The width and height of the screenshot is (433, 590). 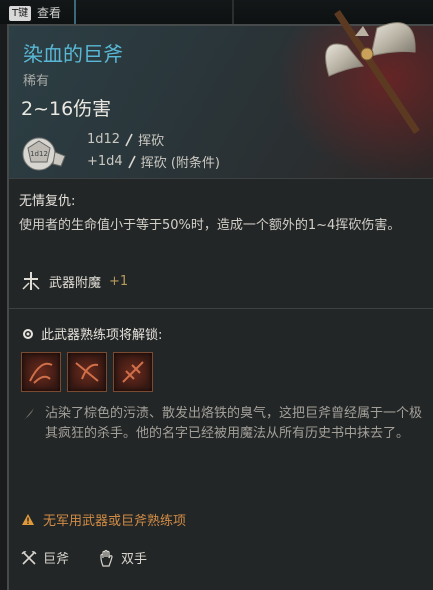 What do you see at coordinates (66, 109) in the screenshot?
I see `damage-total: 2~16伤害` at bounding box center [66, 109].